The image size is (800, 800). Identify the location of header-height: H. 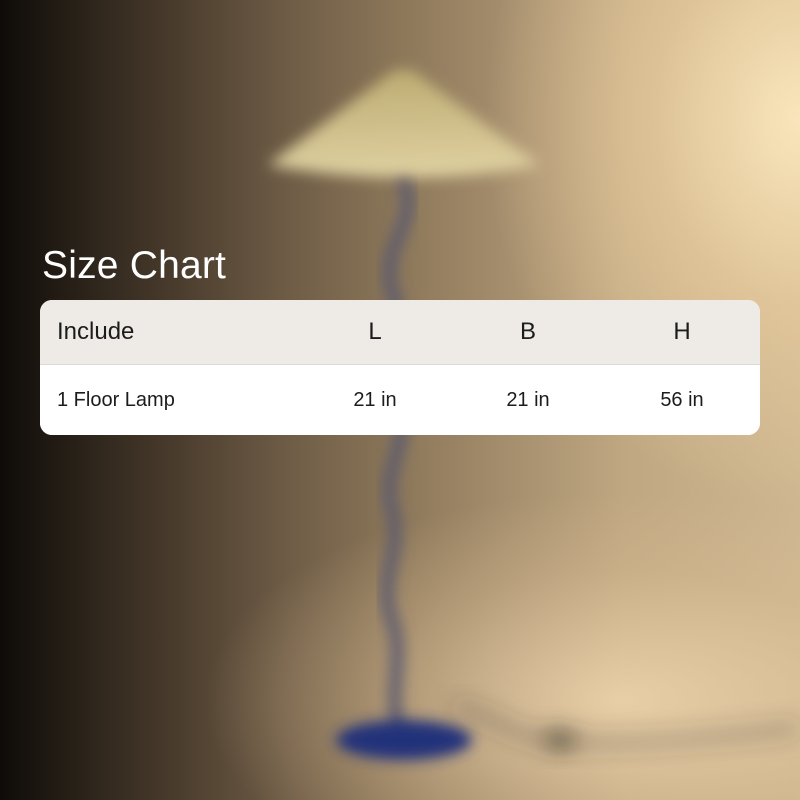
(682, 331).